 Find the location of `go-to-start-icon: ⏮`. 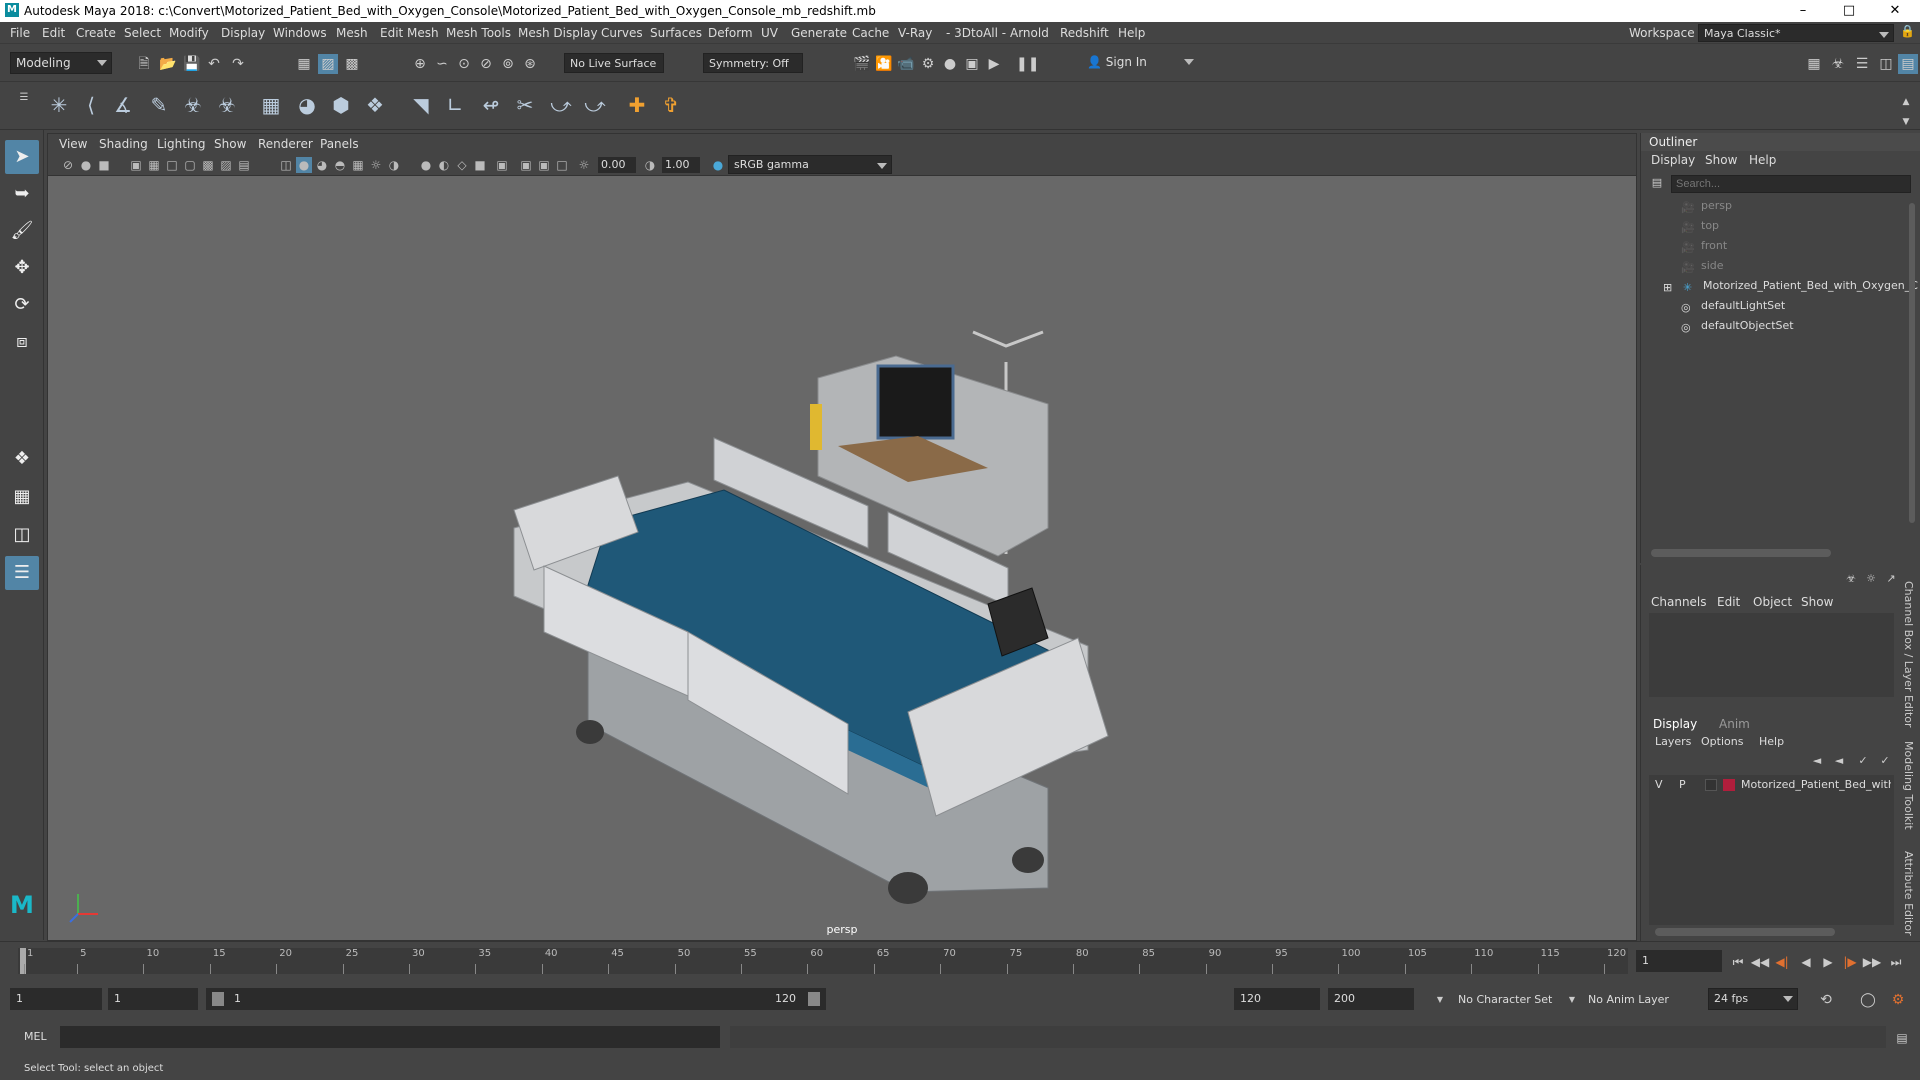

go-to-start-icon: ⏮ is located at coordinates (1738, 962).